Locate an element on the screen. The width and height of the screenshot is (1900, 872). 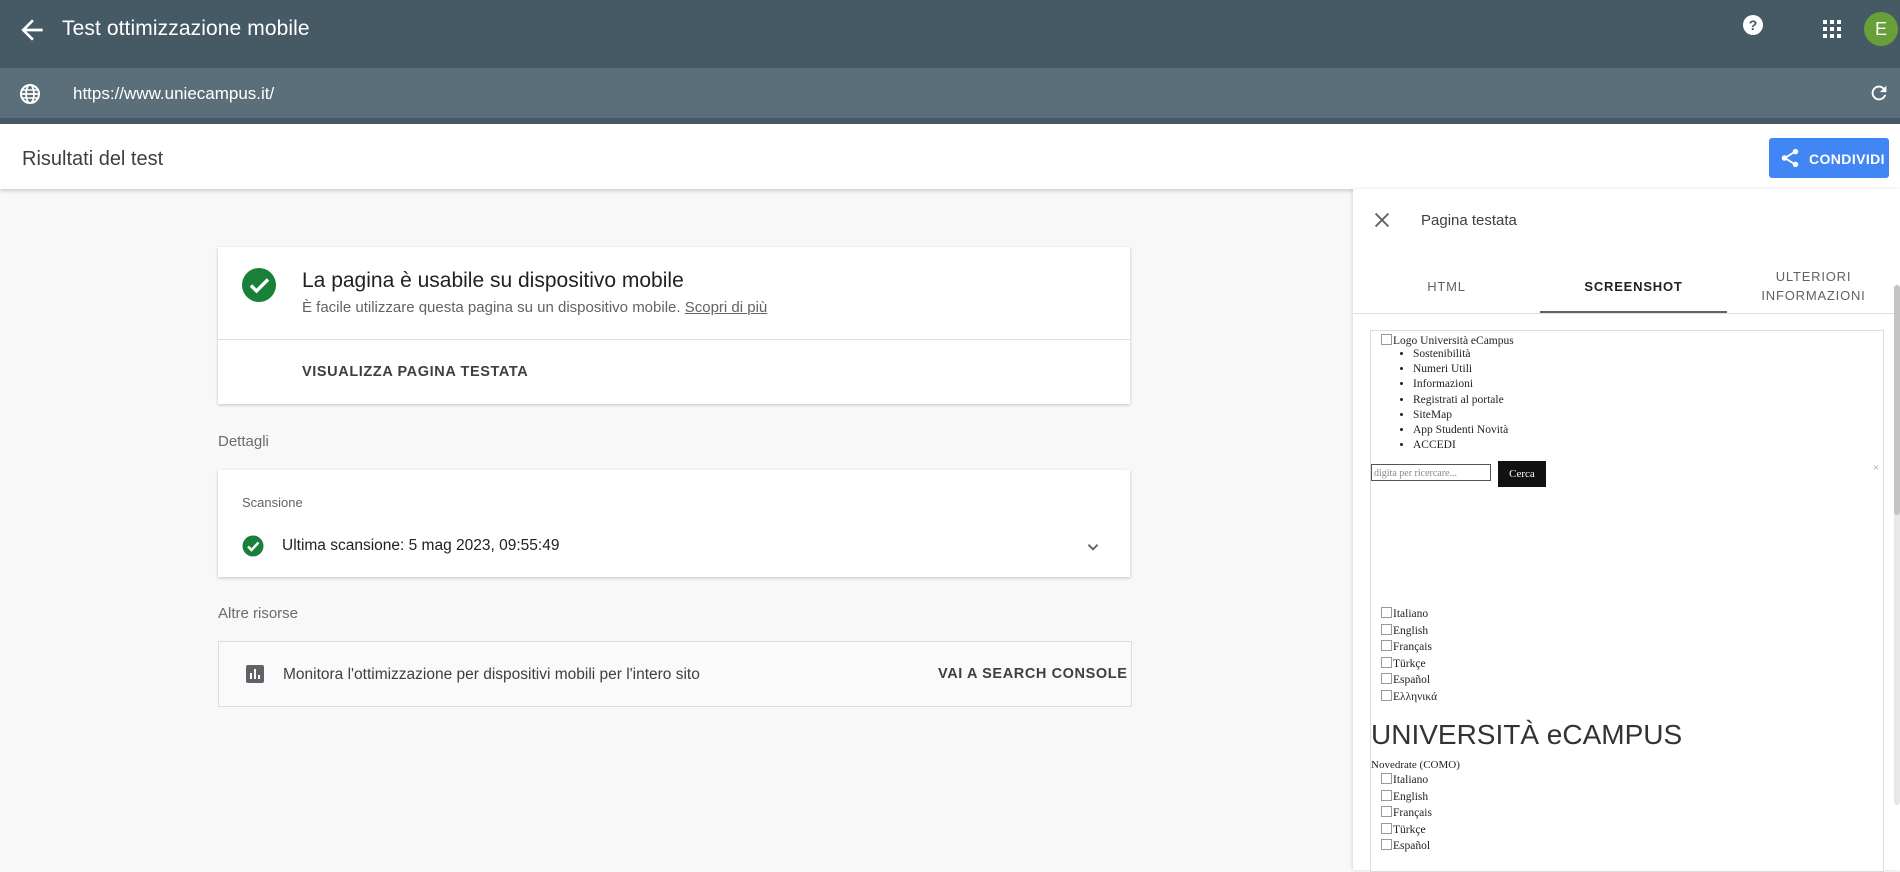
tab-html: HTML is located at coordinates (1446, 286).